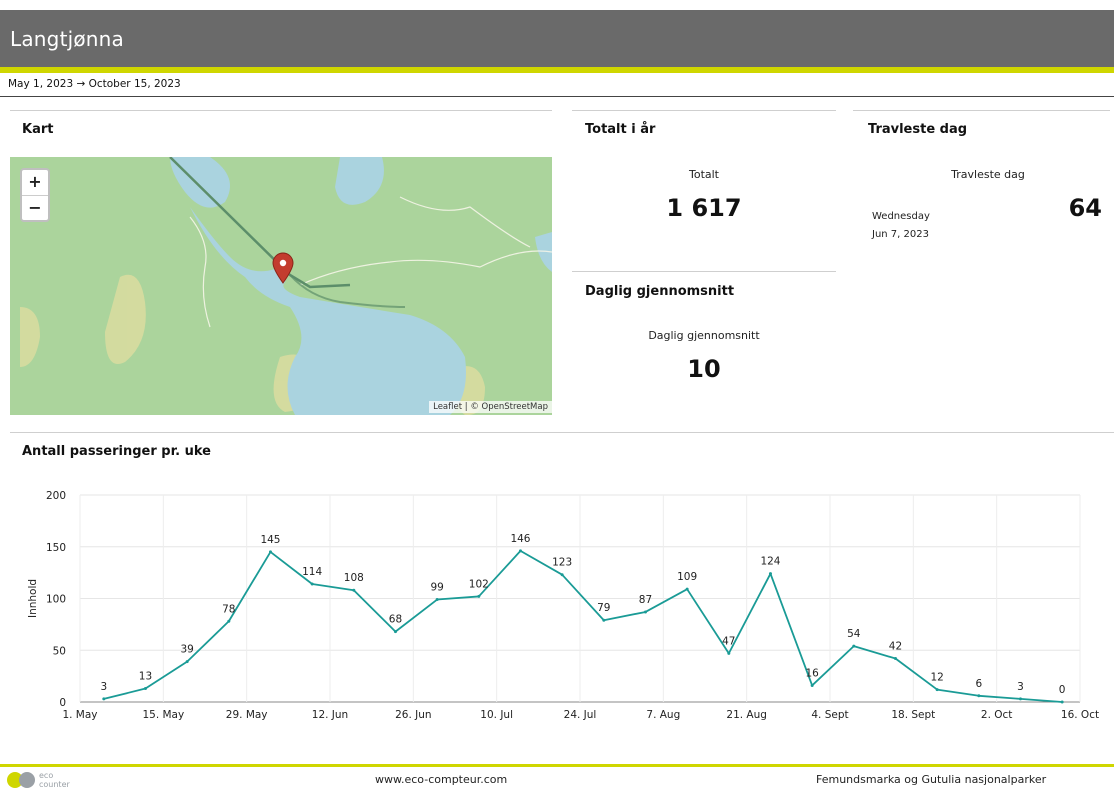 Image resolution: width=1114 pixels, height=792 pixels. Describe the element at coordinates (557, 96) in the screenshot. I see `header-divider` at that location.